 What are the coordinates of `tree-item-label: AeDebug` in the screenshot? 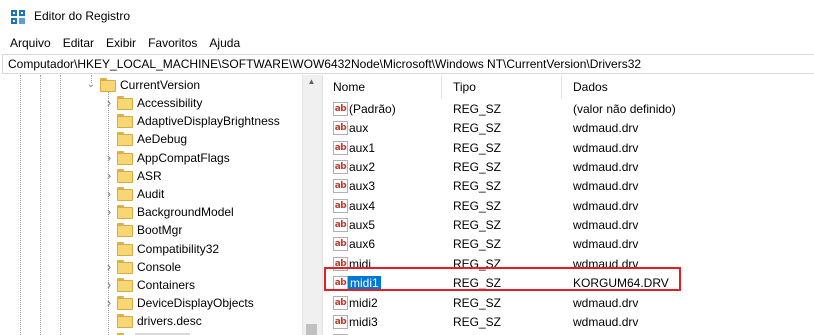 It's located at (162, 139).